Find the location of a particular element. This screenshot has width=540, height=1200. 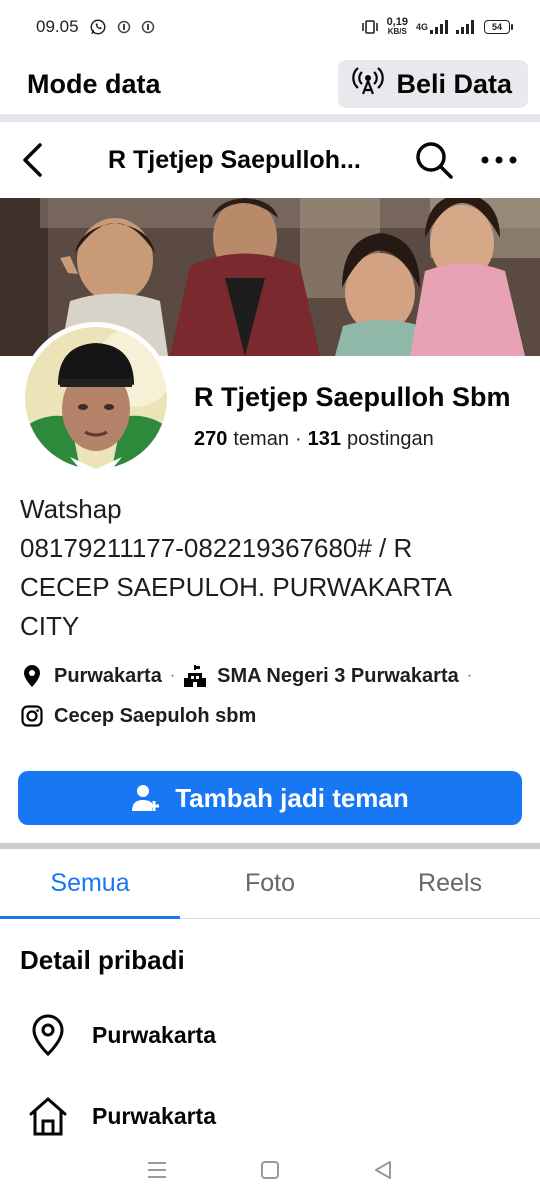

search-button is located at coordinates (434, 160).